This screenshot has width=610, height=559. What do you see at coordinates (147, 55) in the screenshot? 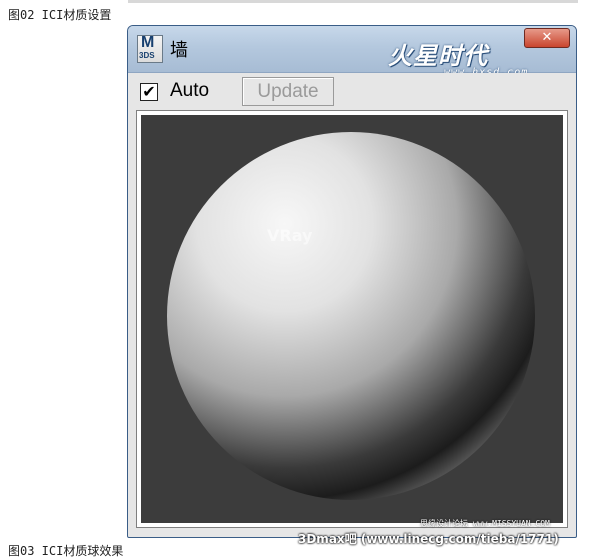
I see `app-icon-sub: 3DS` at bounding box center [147, 55].